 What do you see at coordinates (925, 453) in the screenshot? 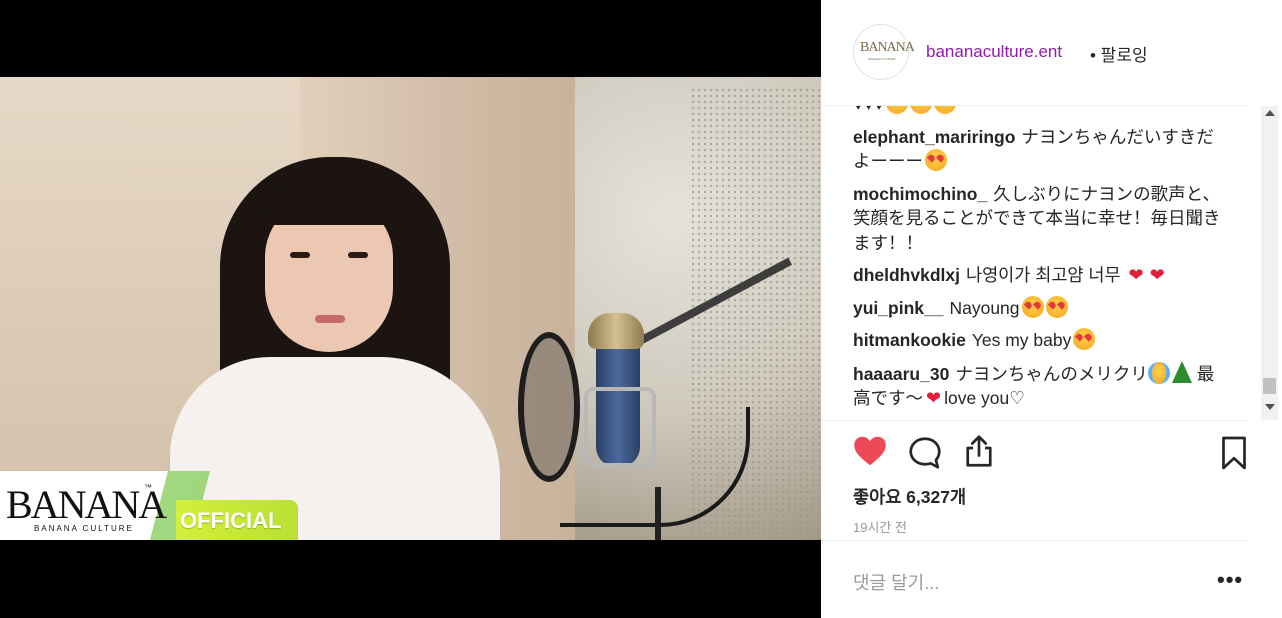
I see `comment-bubble-icon` at bounding box center [925, 453].